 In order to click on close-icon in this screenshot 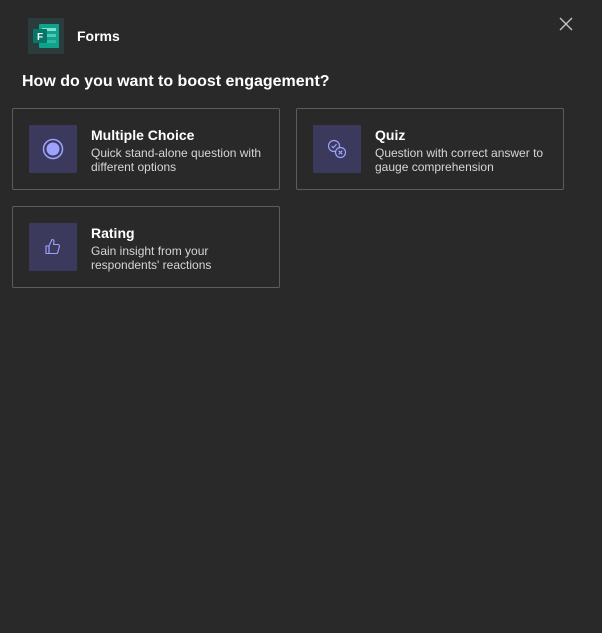, I will do `click(566, 24)`.